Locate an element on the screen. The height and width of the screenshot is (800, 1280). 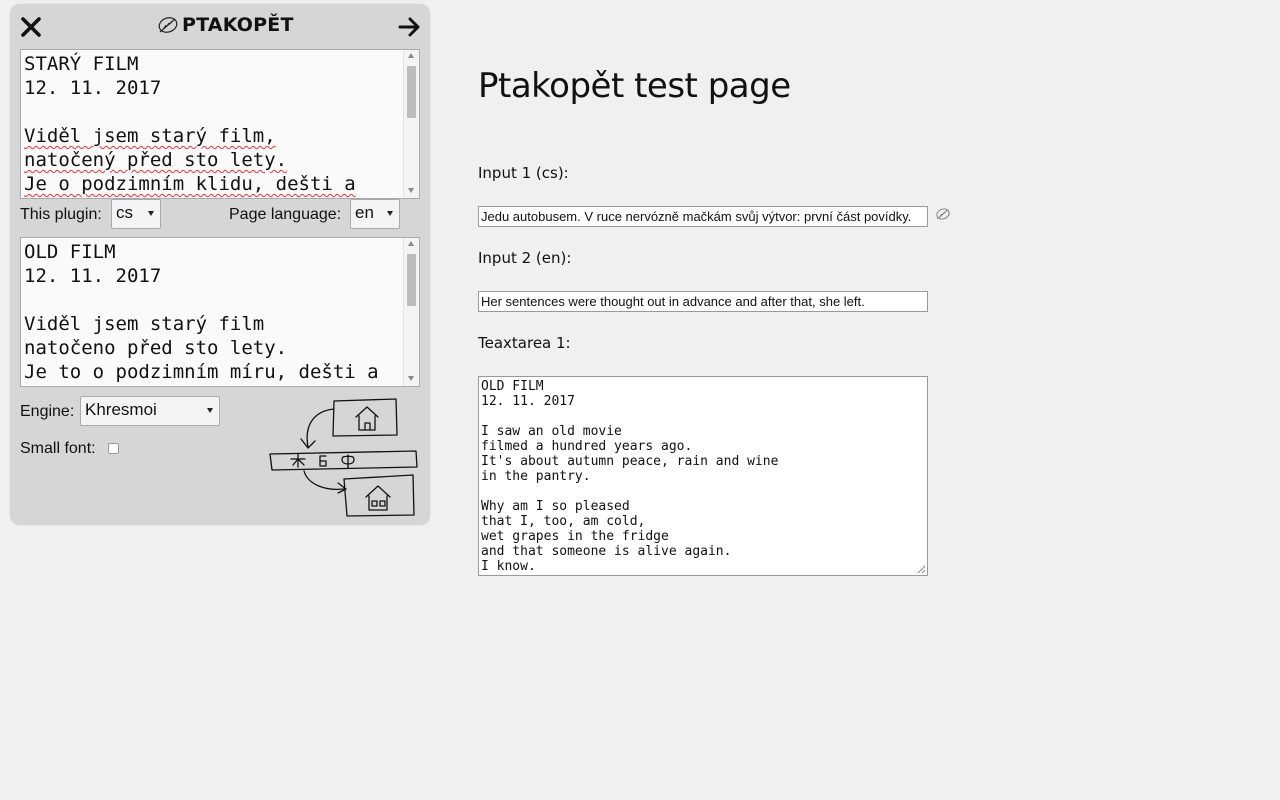
plugin-logo: PTAKOPĚT is located at coordinates (225, 25).